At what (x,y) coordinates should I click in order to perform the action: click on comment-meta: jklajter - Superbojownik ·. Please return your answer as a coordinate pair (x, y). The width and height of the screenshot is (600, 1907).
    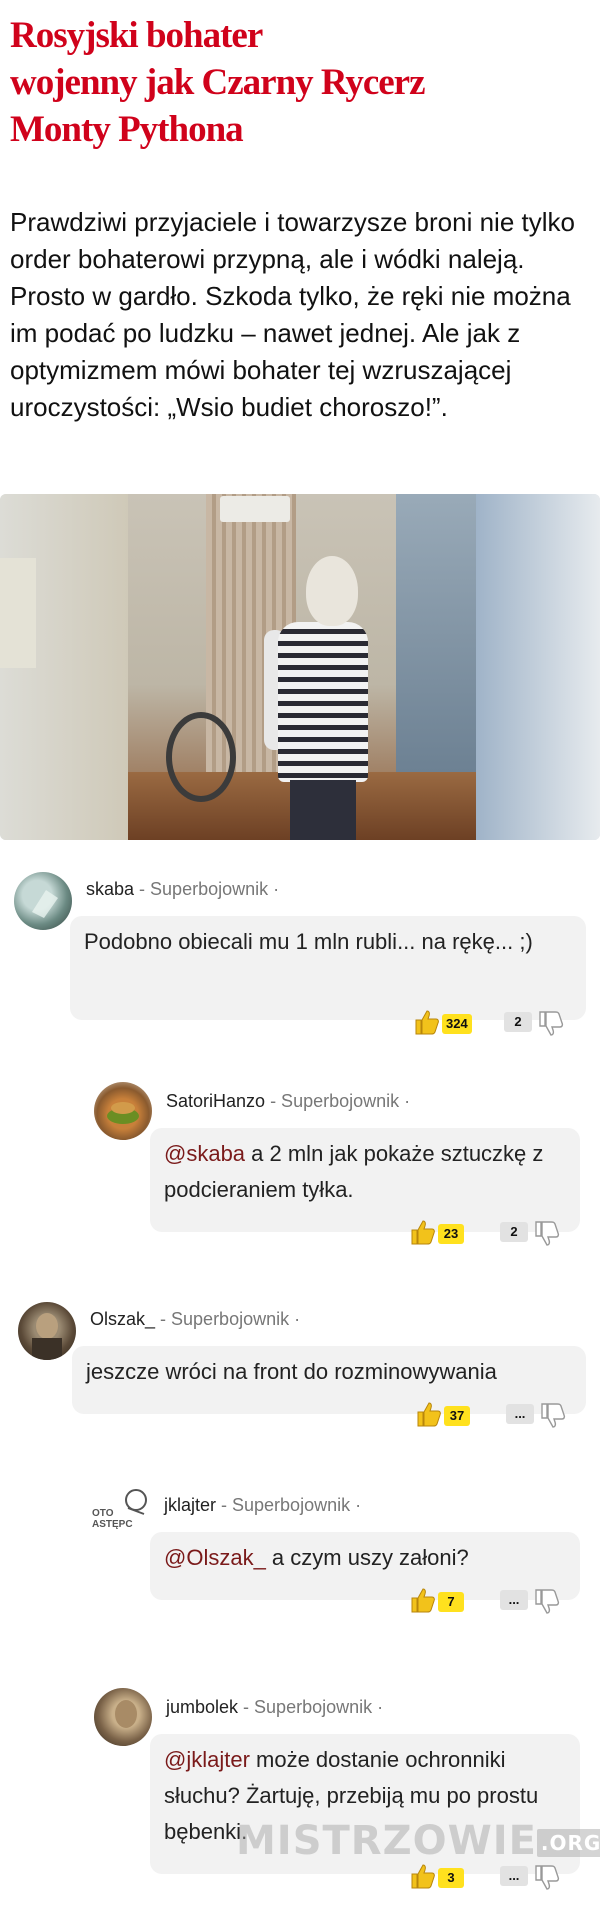
    Looking at the image, I should click on (262, 1505).